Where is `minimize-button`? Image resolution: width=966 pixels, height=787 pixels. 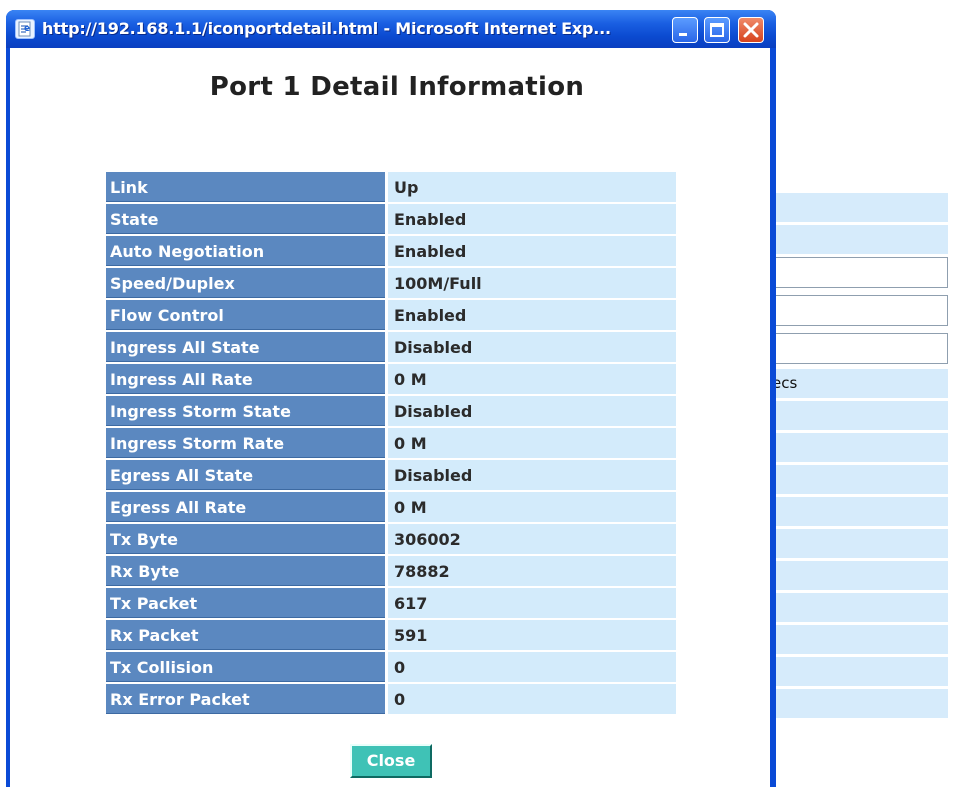
minimize-button is located at coordinates (685, 30).